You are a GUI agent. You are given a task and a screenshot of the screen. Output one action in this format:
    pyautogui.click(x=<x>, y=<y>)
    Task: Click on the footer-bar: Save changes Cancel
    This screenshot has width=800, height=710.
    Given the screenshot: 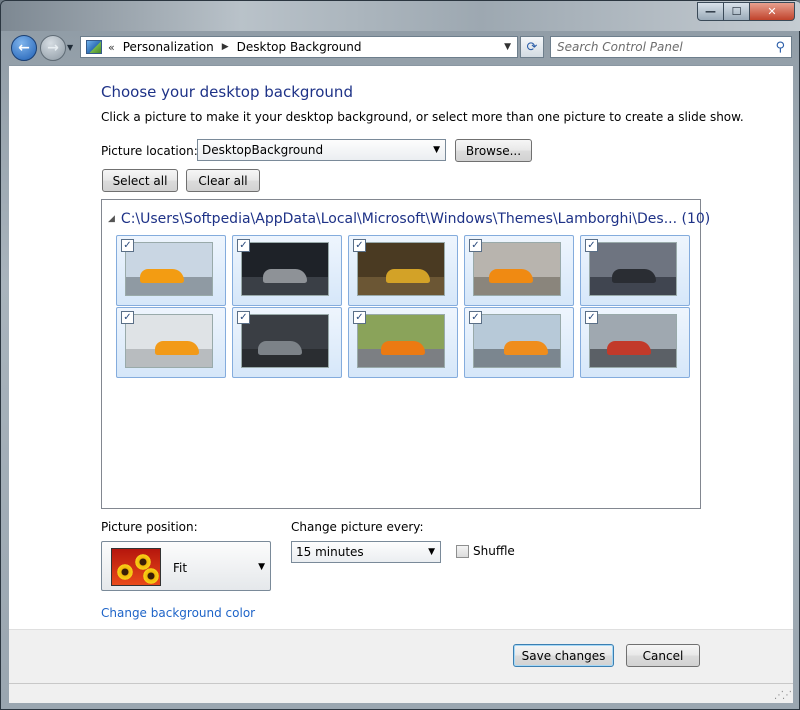 What is the action you would take?
    pyautogui.click(x=401, y=656)
    